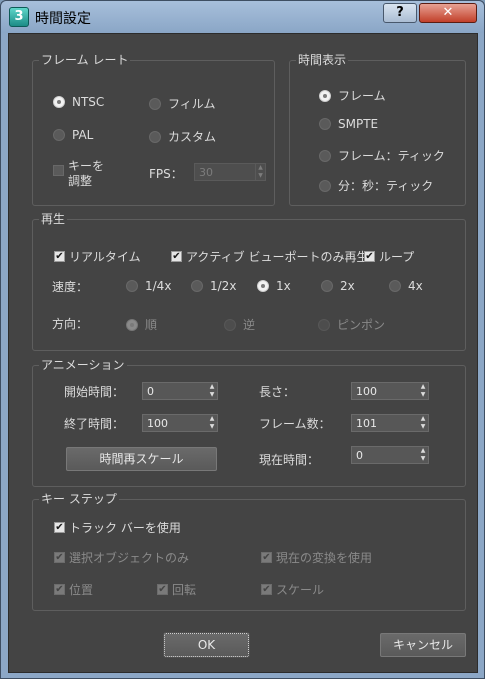 Image resolution: width=485 pixels, height=679 pixels. I want to click on frame-count-label: フレーム数：, so click(295, 424).